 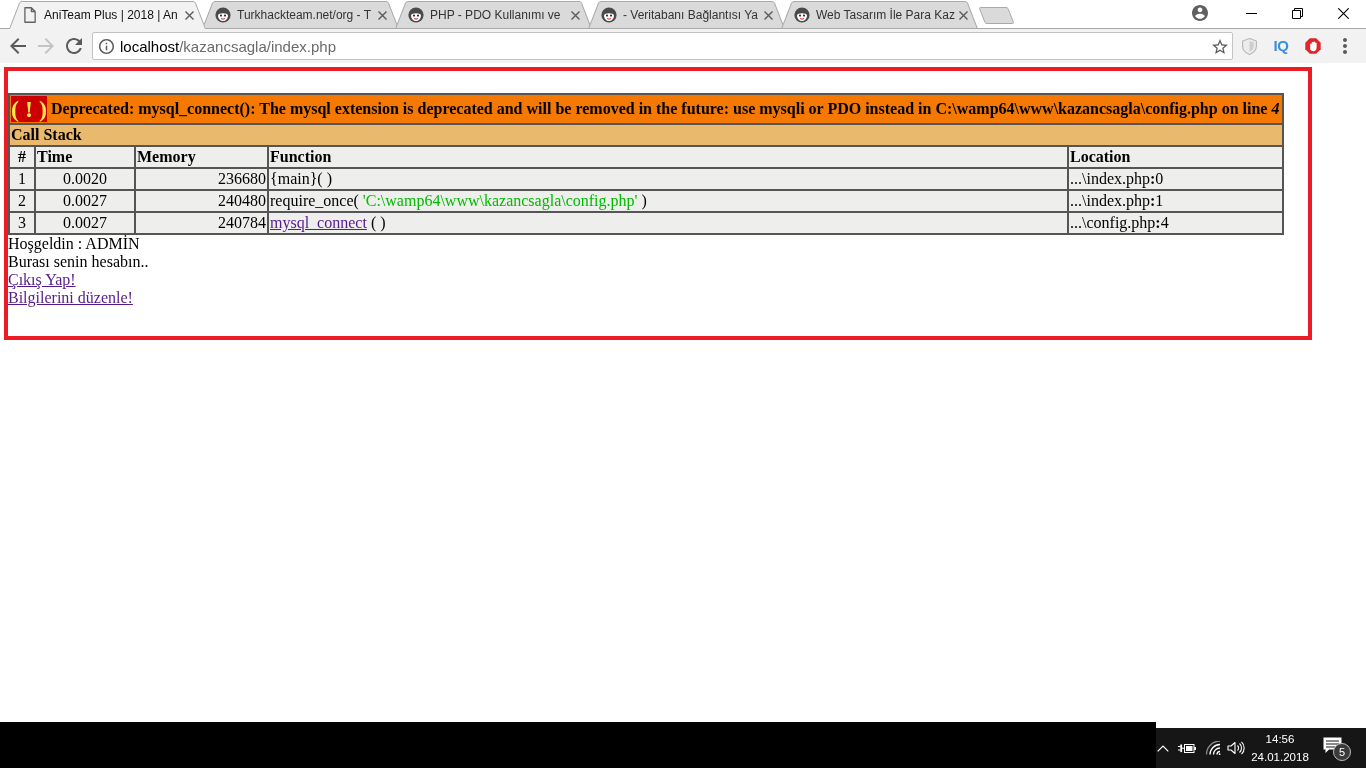 I want to click on table-cell: 0.0020, so click(x=85, y=179).